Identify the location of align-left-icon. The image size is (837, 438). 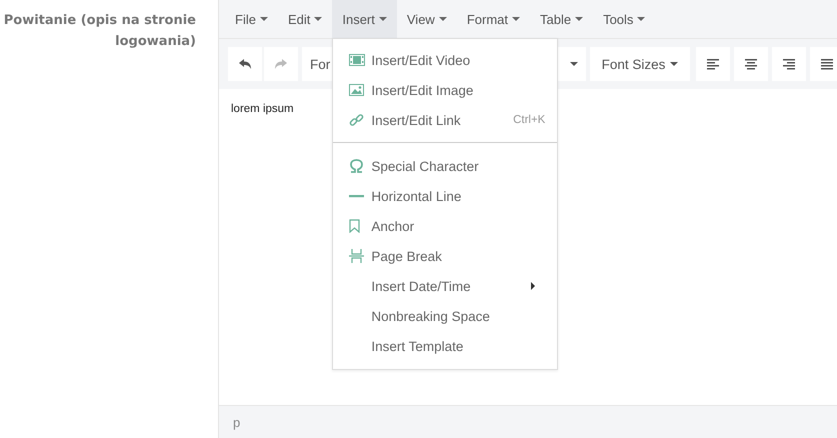
(713, 64).